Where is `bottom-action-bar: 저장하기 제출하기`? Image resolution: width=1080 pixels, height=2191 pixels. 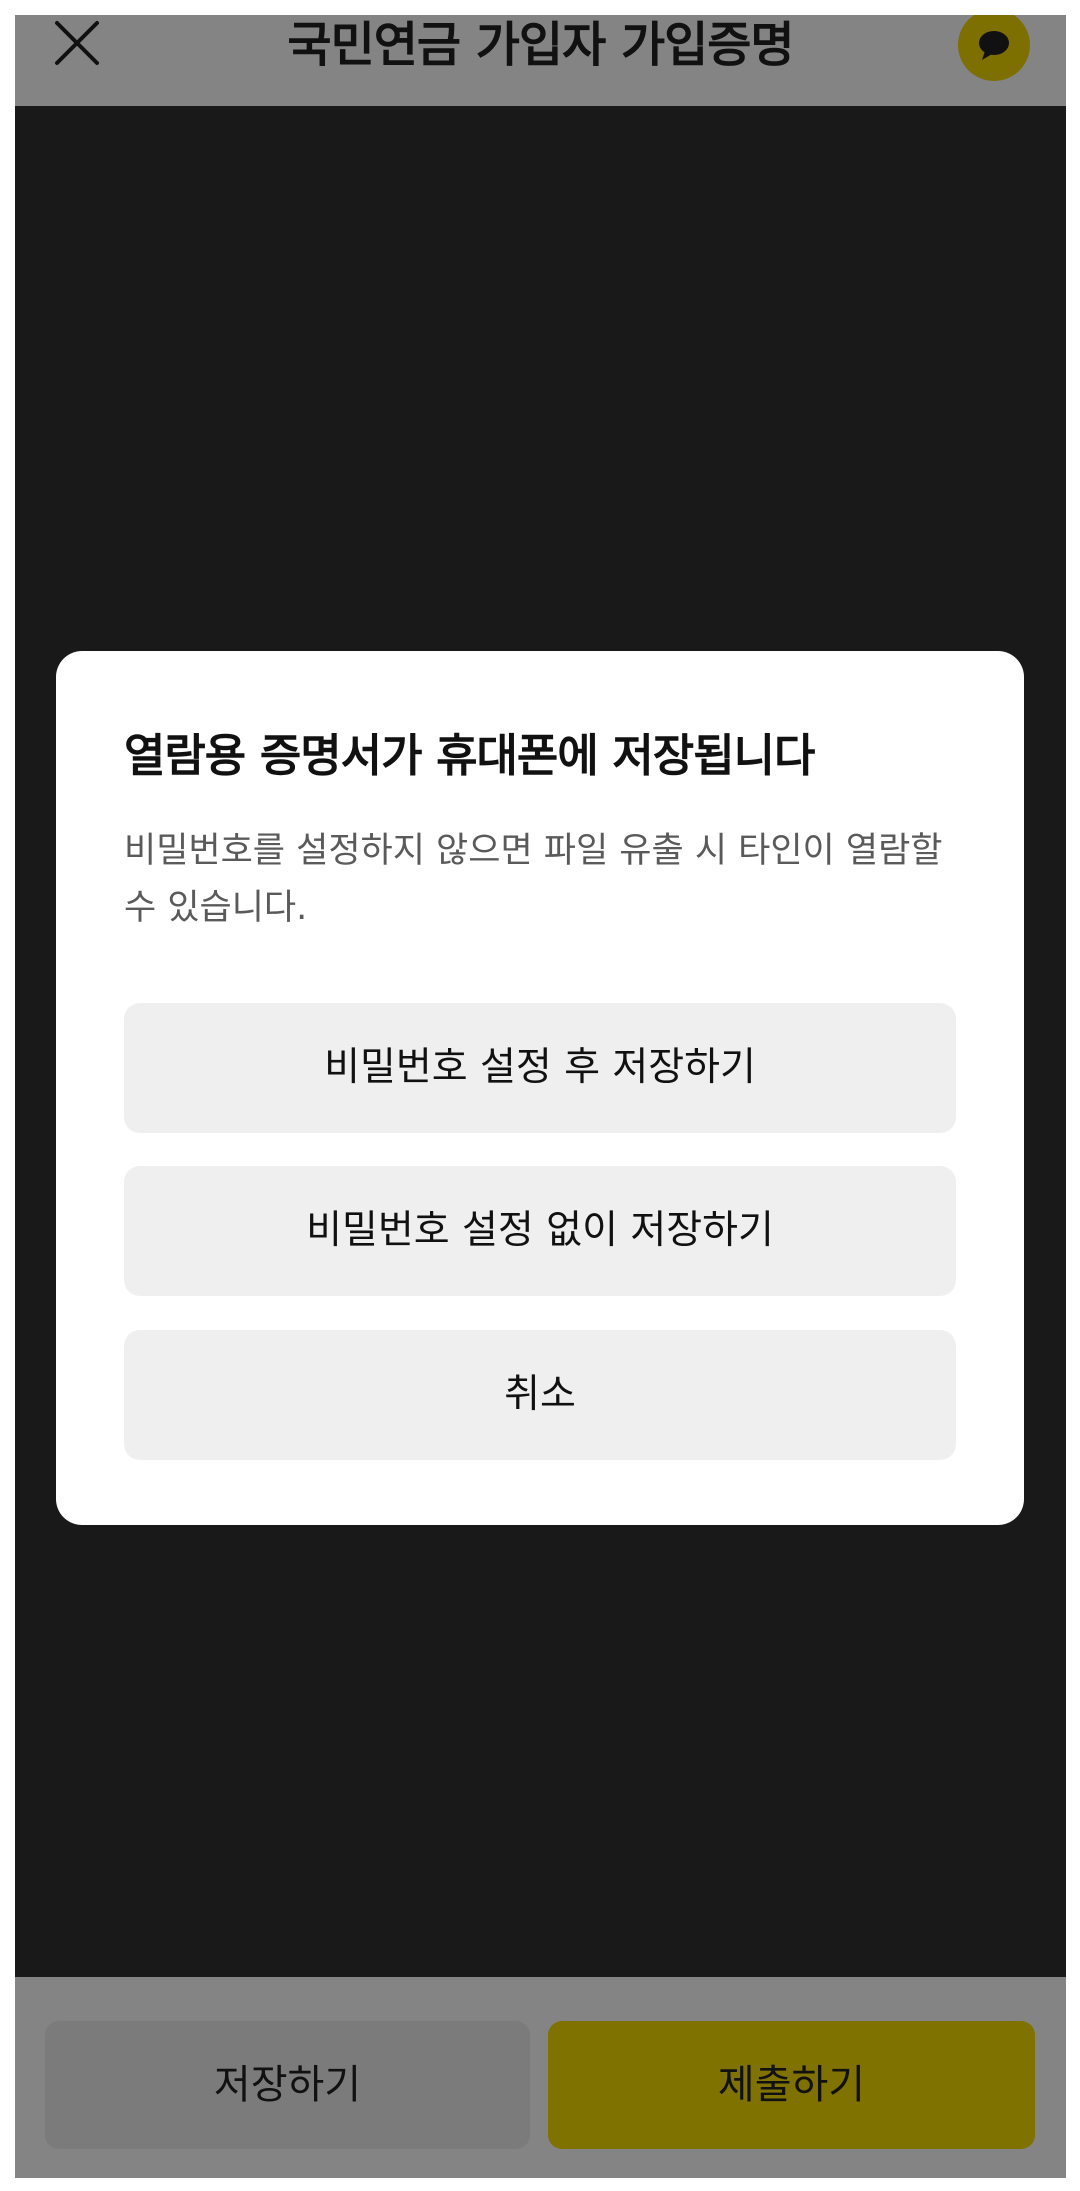 bottom-action-bar: 저장하기 제출하기 is located at coordinates (540, 2077).